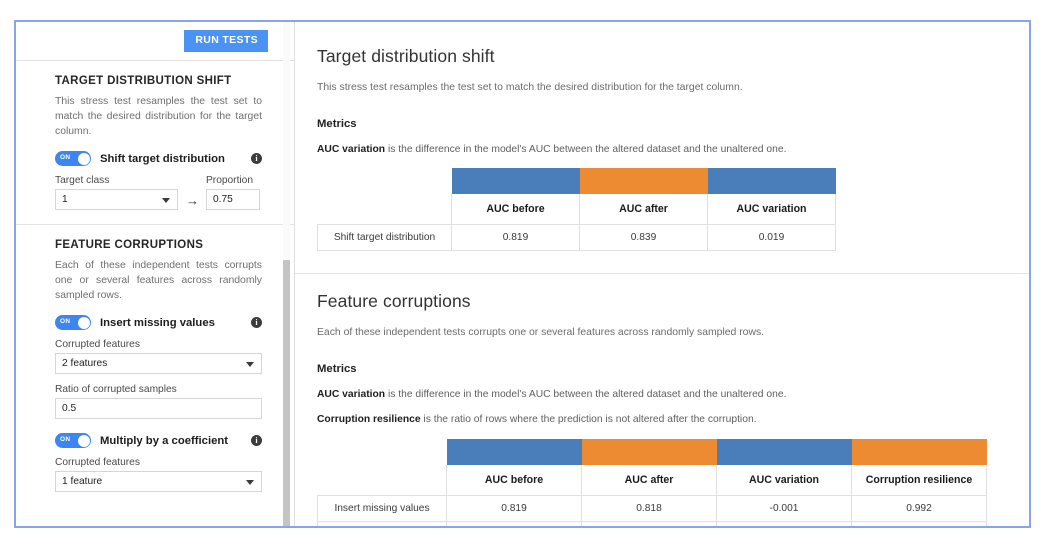  What do you see at coordinates (771, 238) in the screenshot?
I see `cell-auc-variation: 0.019` at bounding box center [771, 238].